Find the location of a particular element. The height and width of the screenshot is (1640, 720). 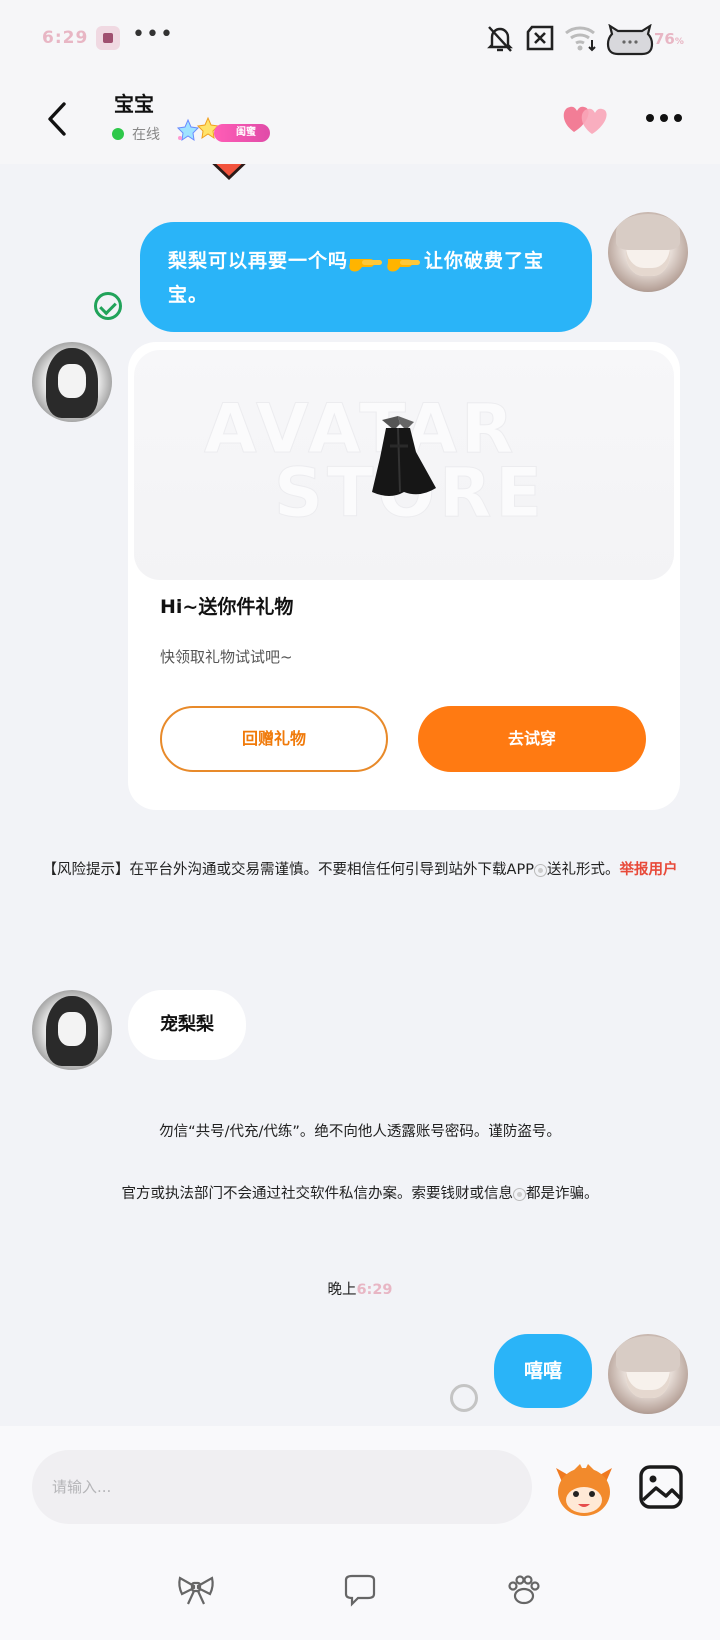

chevron-left-icon is located at coordinates (57, 119).